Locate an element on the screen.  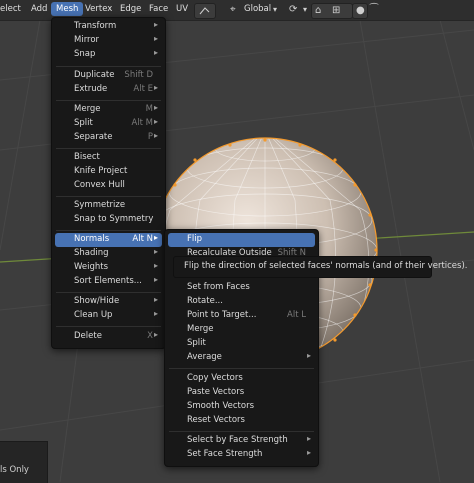
menu-item-separate: Separate P ▸ is located at coordinates (108, 138).